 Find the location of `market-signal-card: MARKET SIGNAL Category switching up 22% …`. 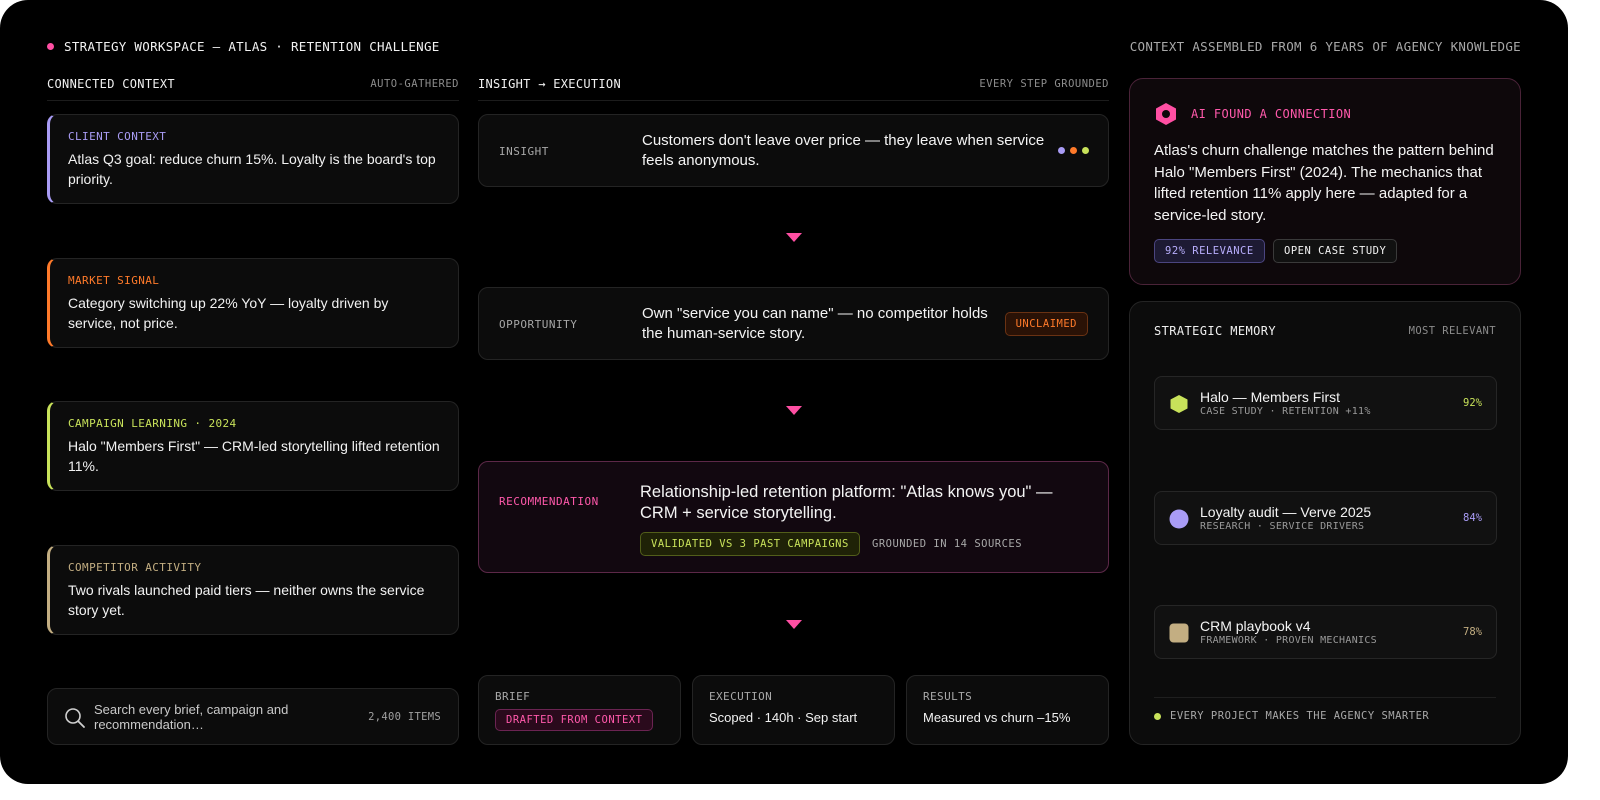

market-signal-card: MARKET SIGNAL Category switching up 22% … is located at coordinates (253, 303).